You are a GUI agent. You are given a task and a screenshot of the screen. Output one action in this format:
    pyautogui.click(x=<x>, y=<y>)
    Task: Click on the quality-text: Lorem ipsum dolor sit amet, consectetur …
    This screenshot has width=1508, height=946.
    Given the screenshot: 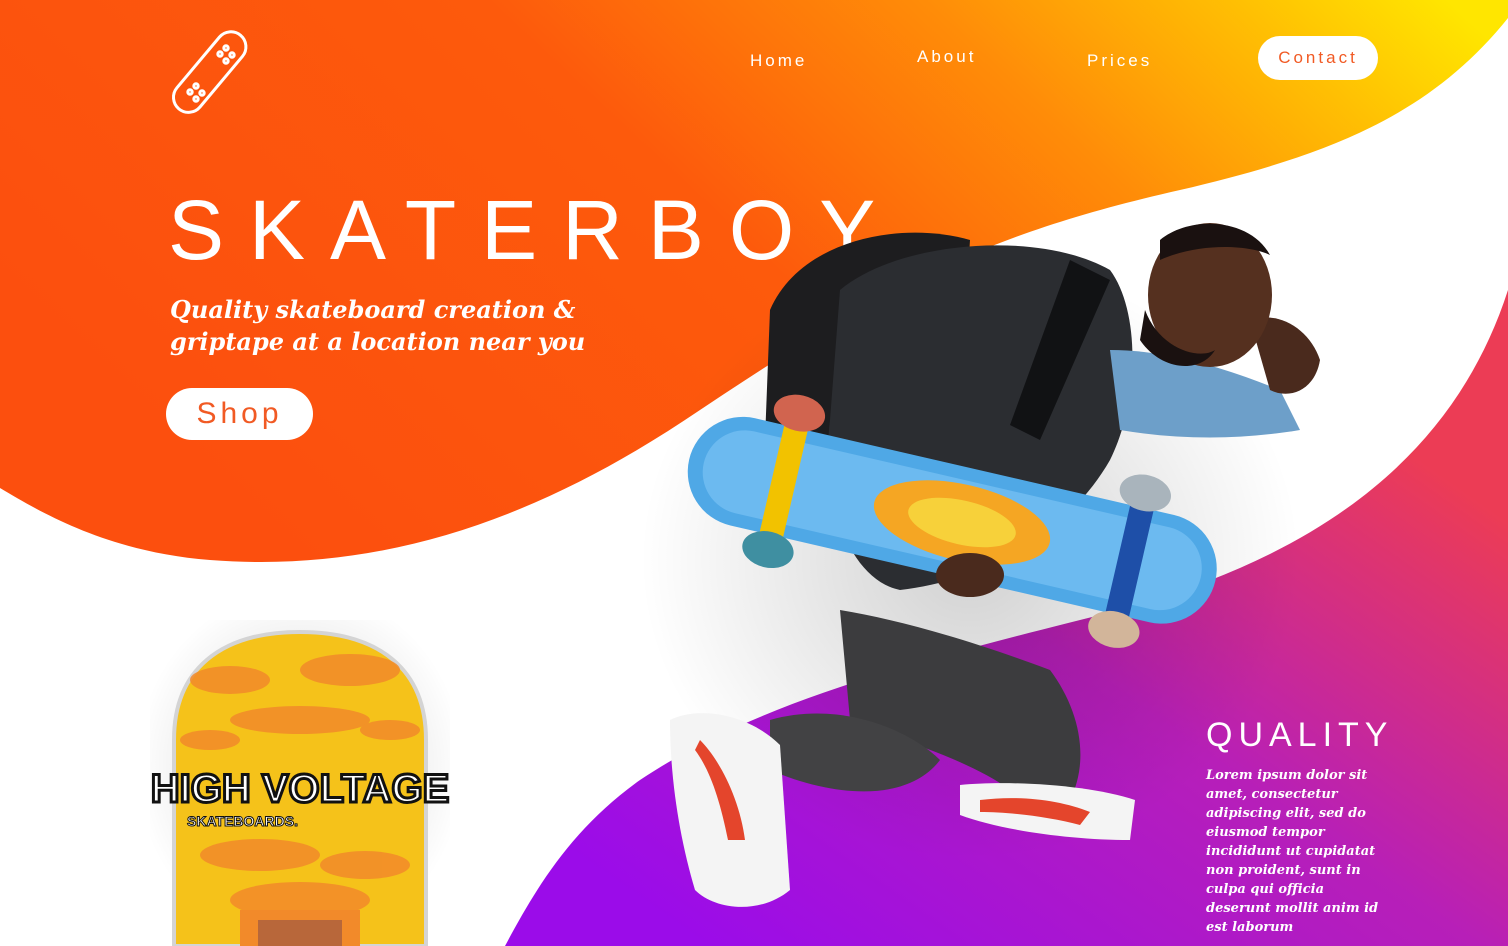 What is the action you would take?
    pyautogui.click(x=1292, y=851)
    